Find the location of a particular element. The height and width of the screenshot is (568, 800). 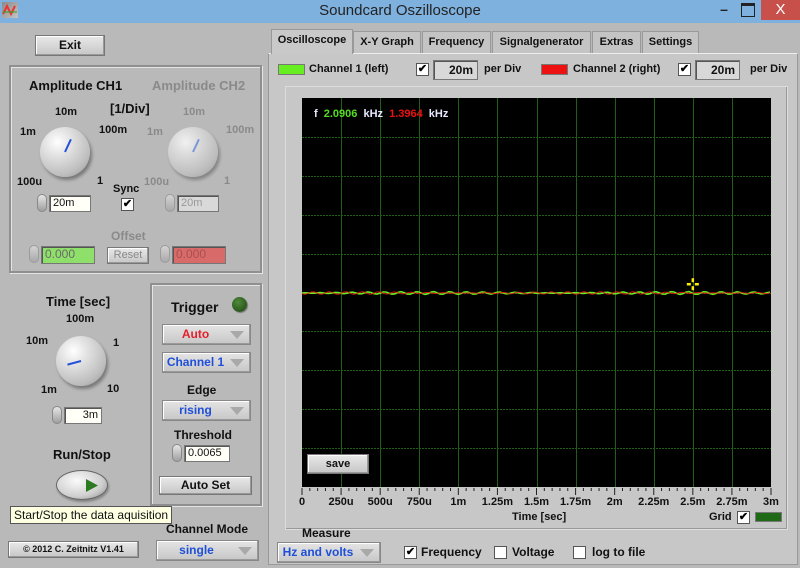

tab-signalgenerator: Signalgenerator is located at coordinates (541, 42).